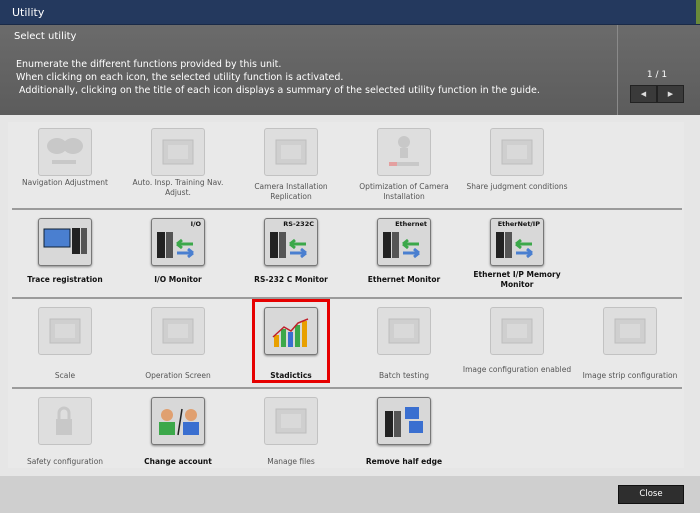  I want to click on scale-icon, so click(65, 331).